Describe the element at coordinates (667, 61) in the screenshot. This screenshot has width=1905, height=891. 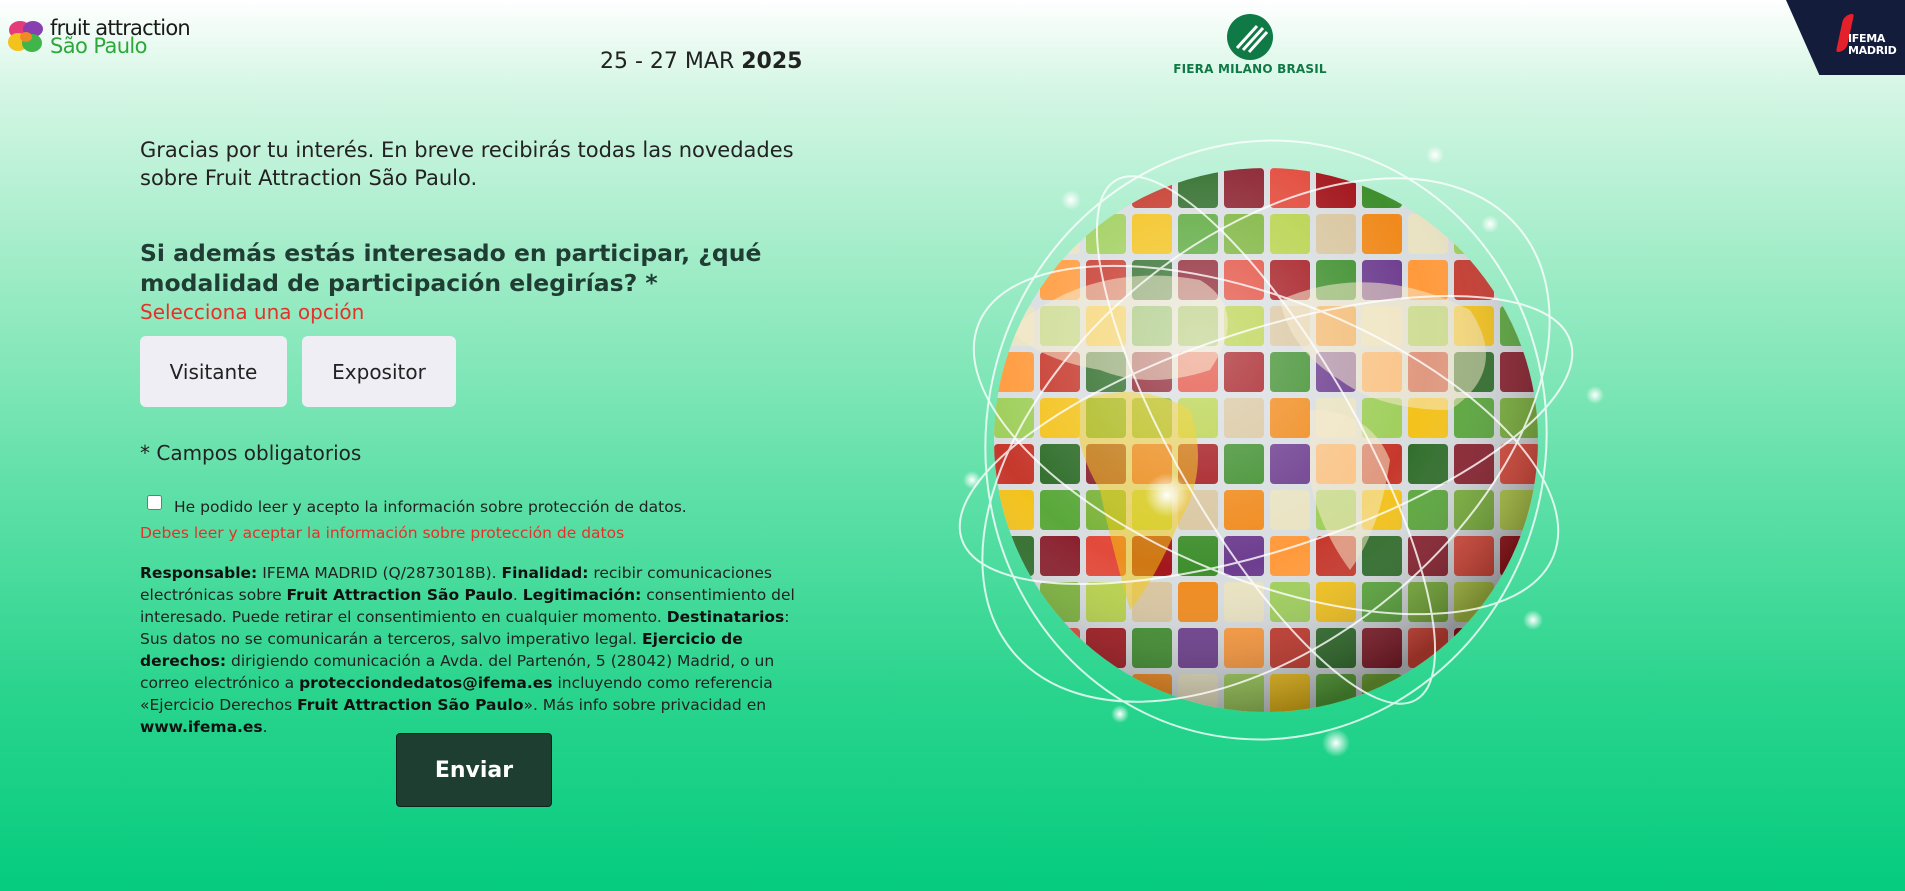
I see `date-range: 25 - 27 MAR` at that location.